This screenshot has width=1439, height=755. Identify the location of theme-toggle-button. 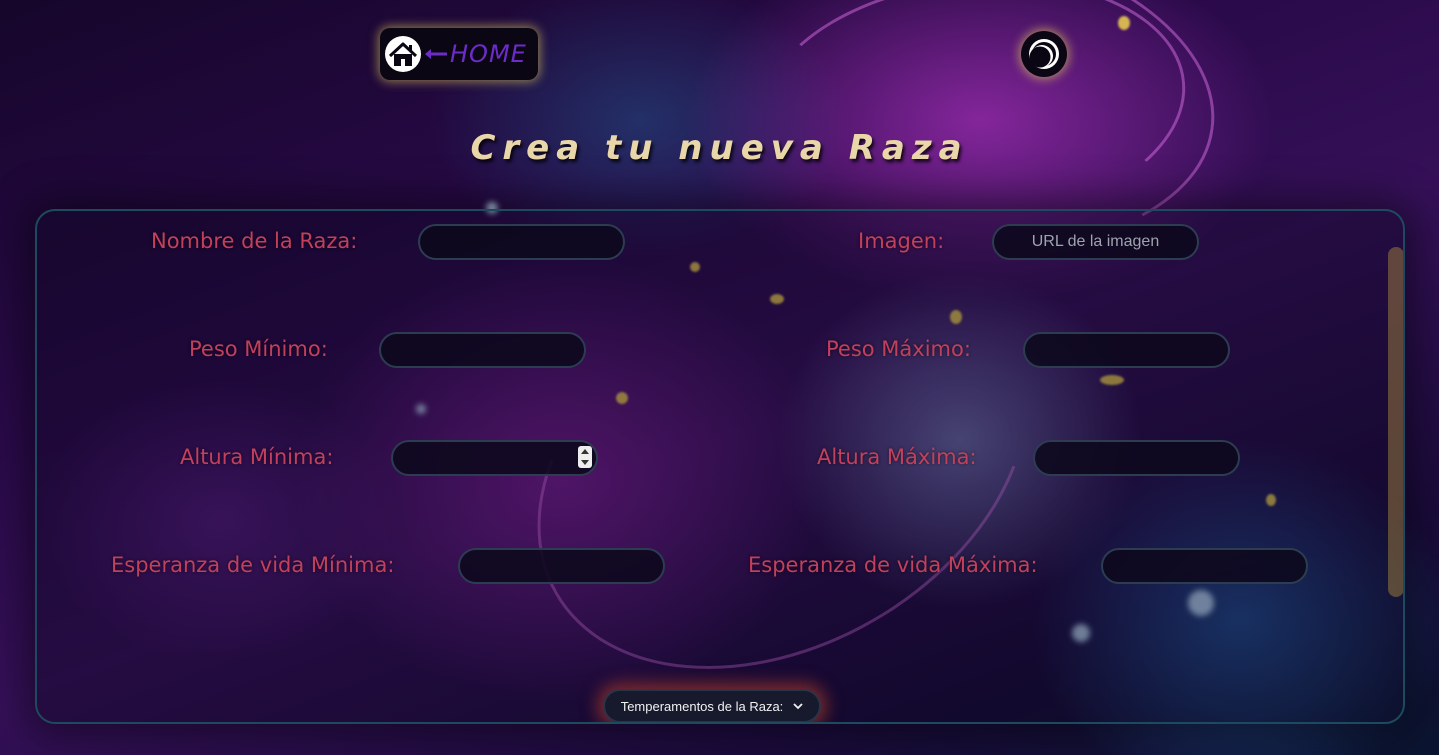
(1044, 54).